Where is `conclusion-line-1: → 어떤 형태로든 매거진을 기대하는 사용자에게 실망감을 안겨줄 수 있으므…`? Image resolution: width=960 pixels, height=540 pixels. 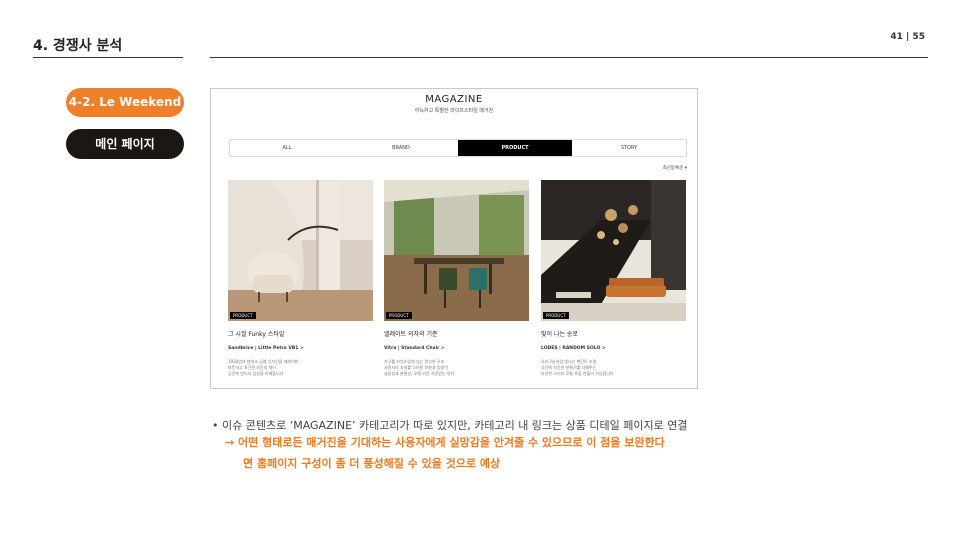
conclusion-line-1: → 어떤 형태로든 매거진을 기대하는 사용자에게 실망감을 안겨줄 수 있으므… is located at coordinates (445, 442).